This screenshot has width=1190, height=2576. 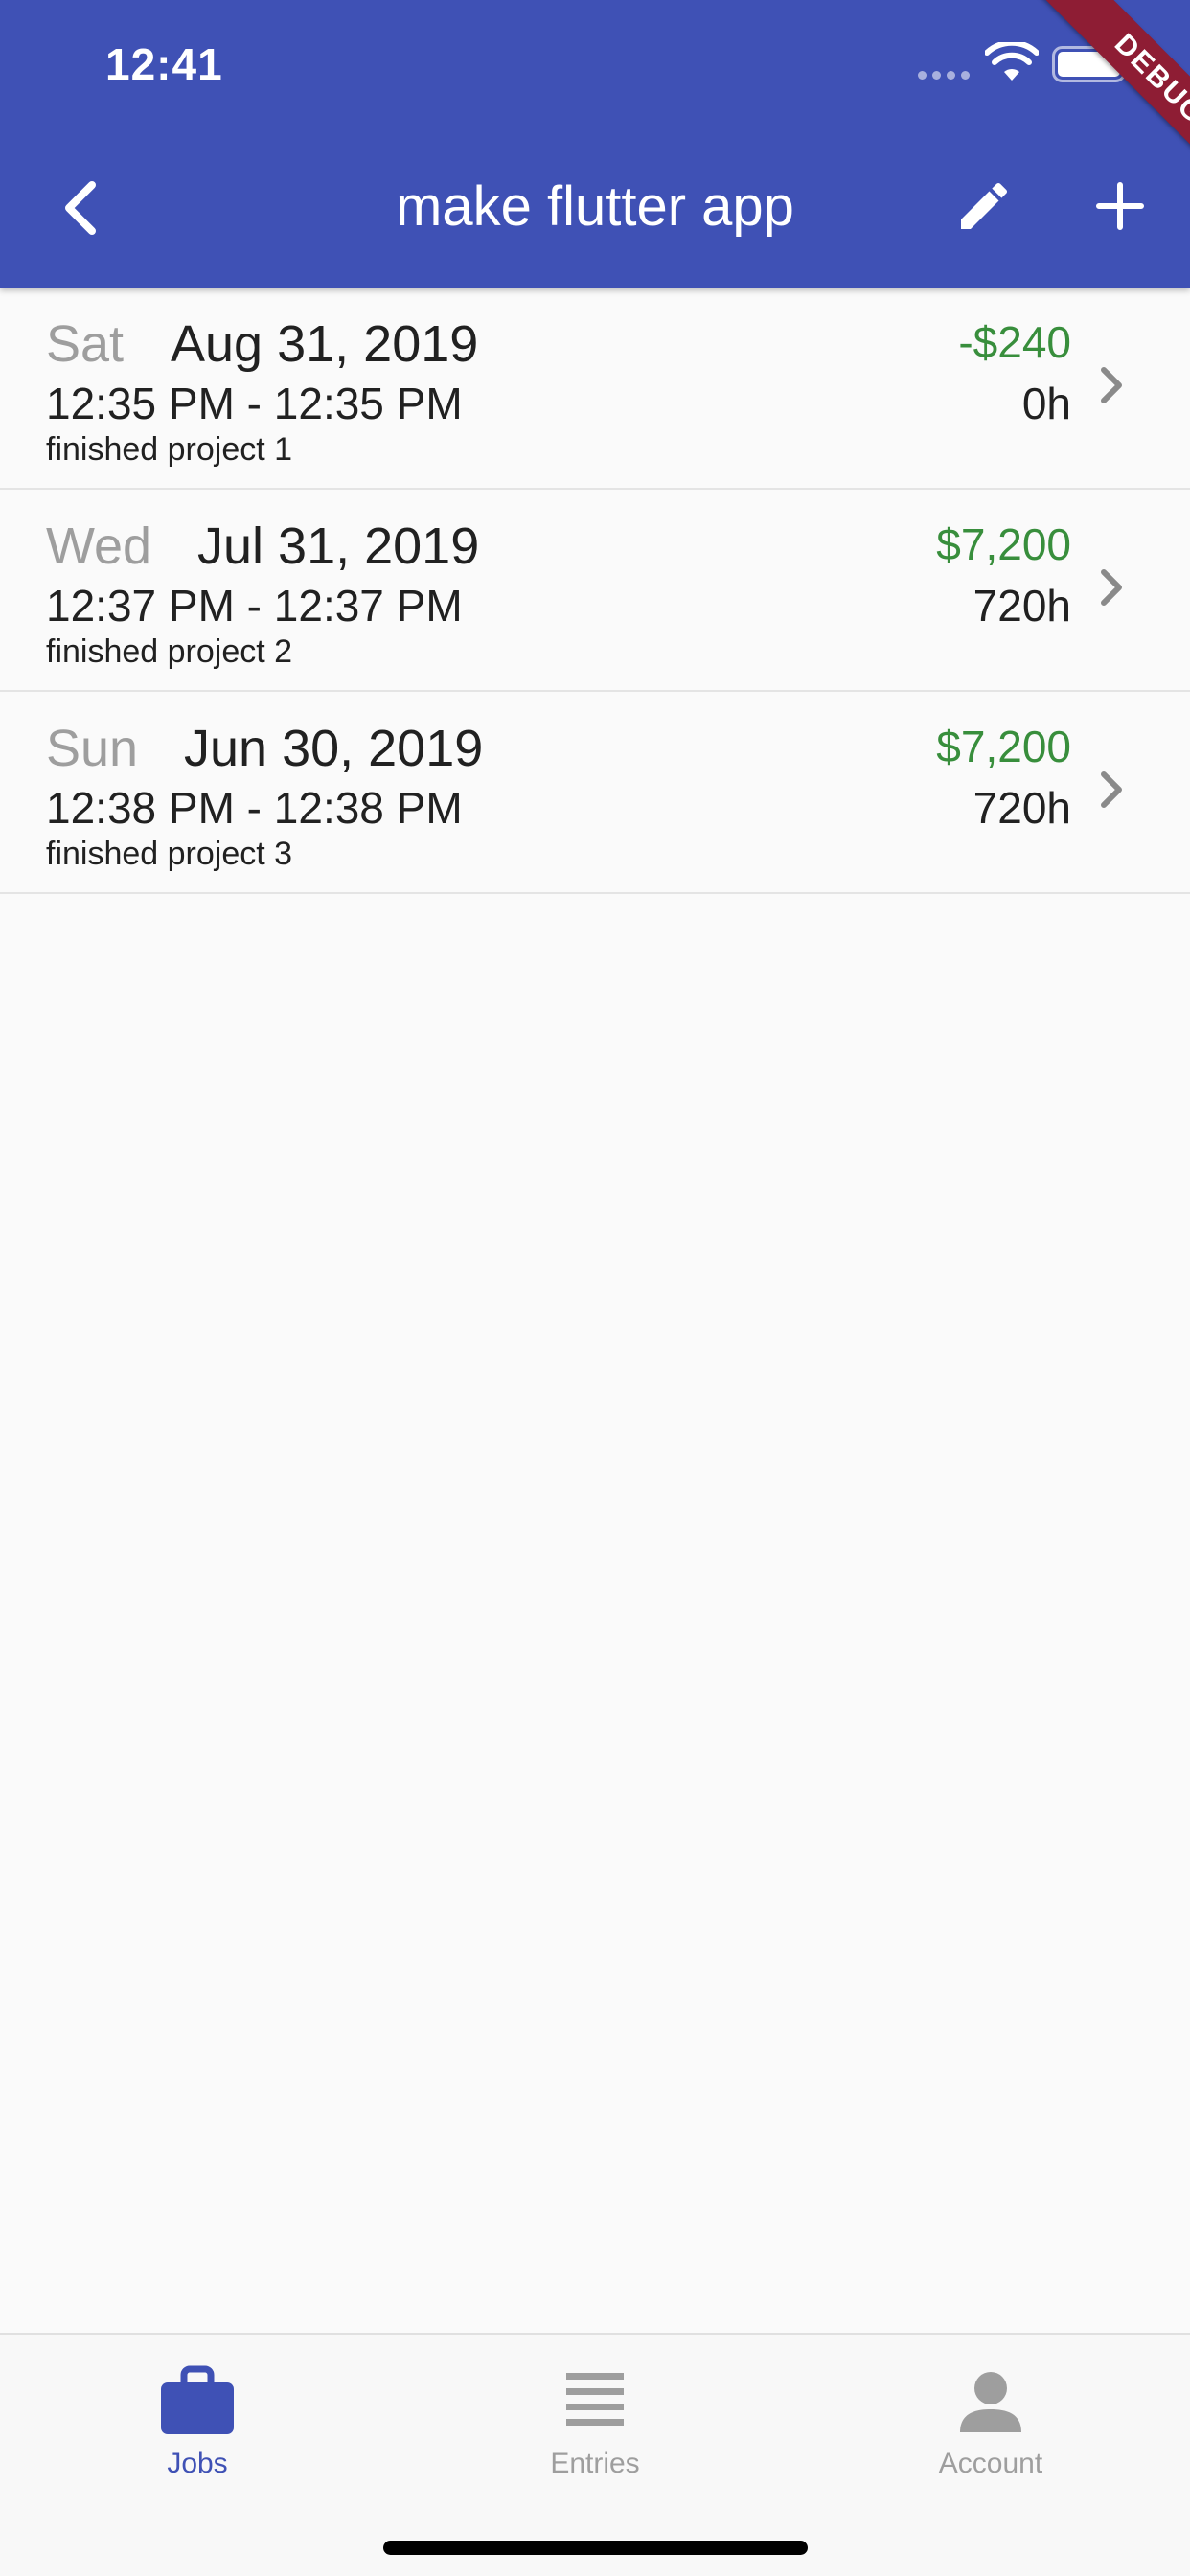 I want to click on briefcase-icon, so click(x=198, y=2399).